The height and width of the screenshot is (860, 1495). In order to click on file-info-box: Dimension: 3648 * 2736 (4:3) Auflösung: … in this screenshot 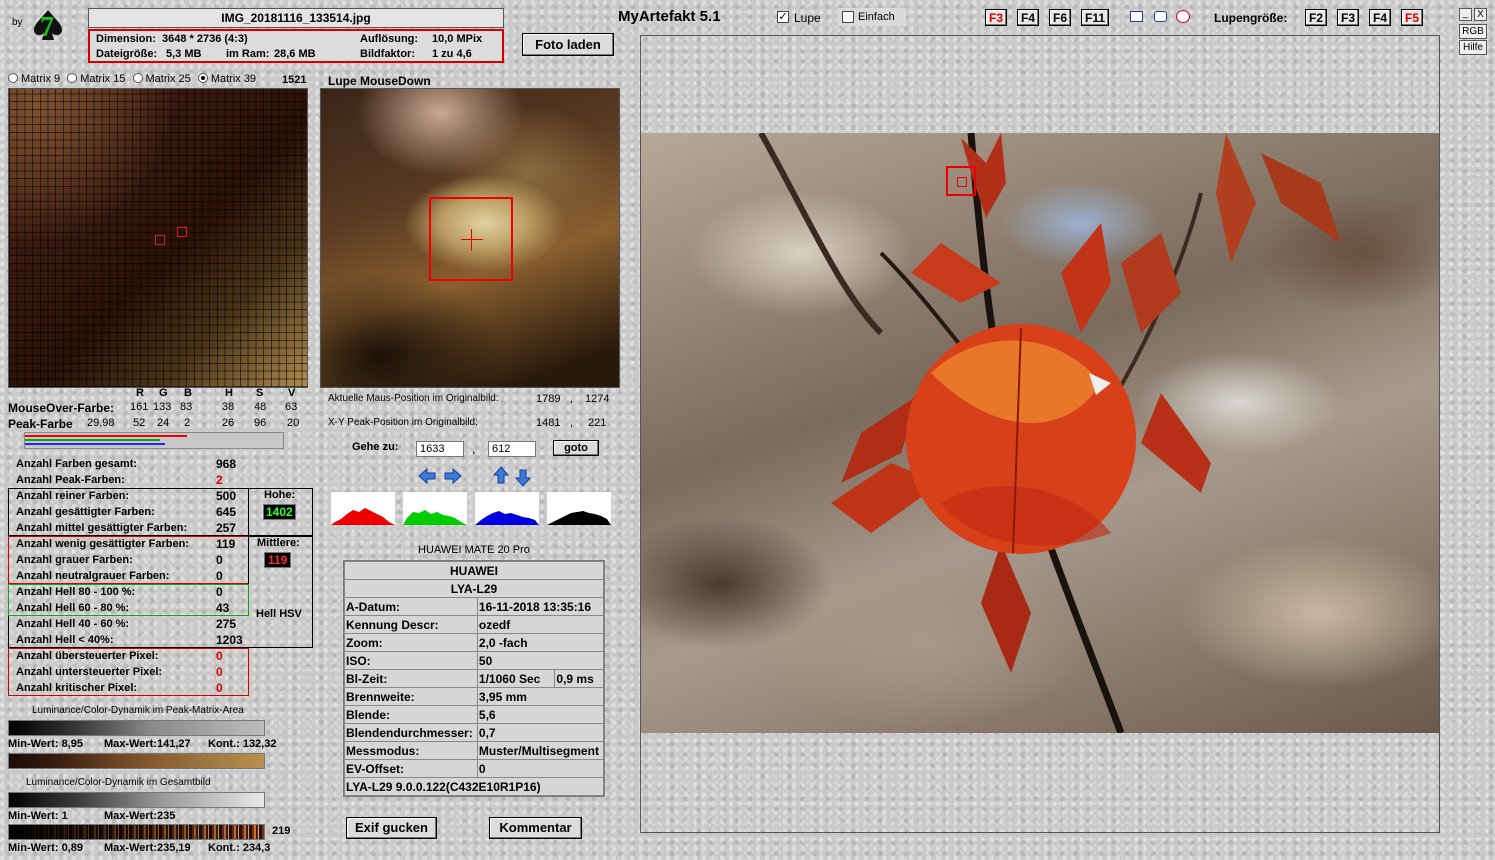, I will do `click(296, 46)`.